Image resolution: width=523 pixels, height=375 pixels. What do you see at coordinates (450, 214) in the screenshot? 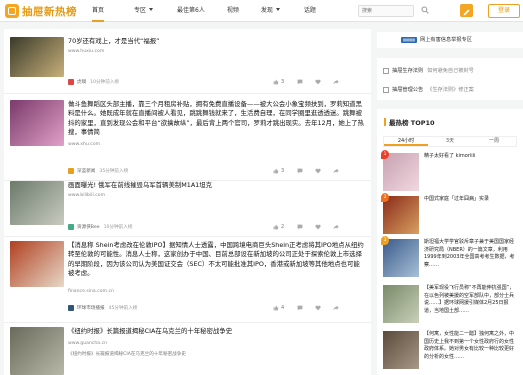
I see `top10-item: 2 中国式家庭「过年囧病」实录` at bounding box center [450, 214].